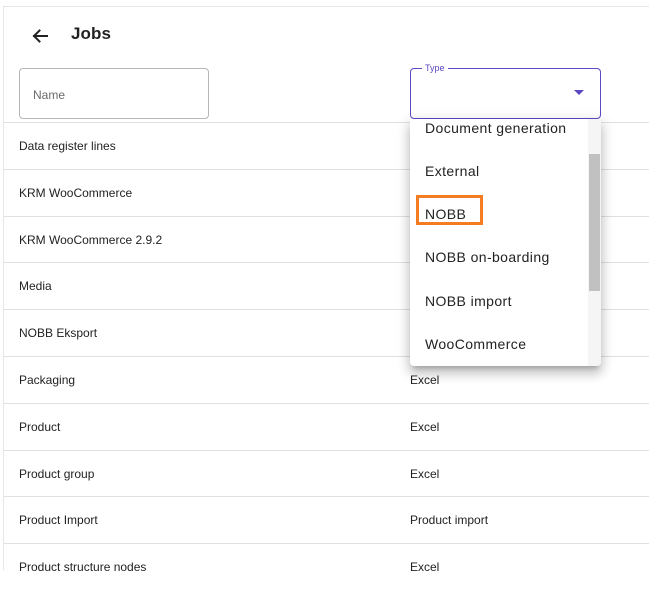  What do you see at coordinates (499, 134) in the screenshot?
I see `type-option: Document generation` at bounding box center [499, 134].